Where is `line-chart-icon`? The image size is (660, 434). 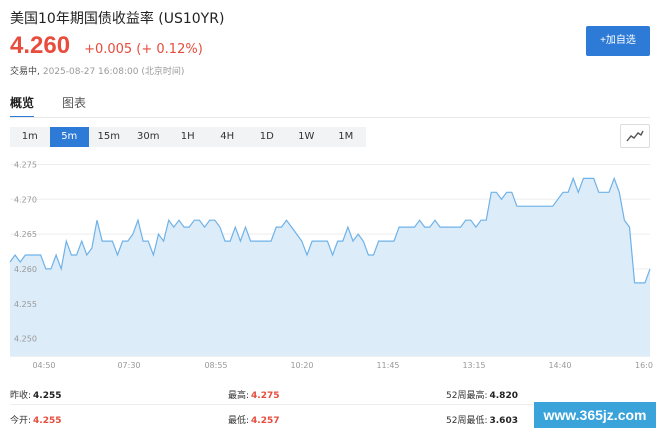
line-chart-icon is located at coordinates (635, 136).